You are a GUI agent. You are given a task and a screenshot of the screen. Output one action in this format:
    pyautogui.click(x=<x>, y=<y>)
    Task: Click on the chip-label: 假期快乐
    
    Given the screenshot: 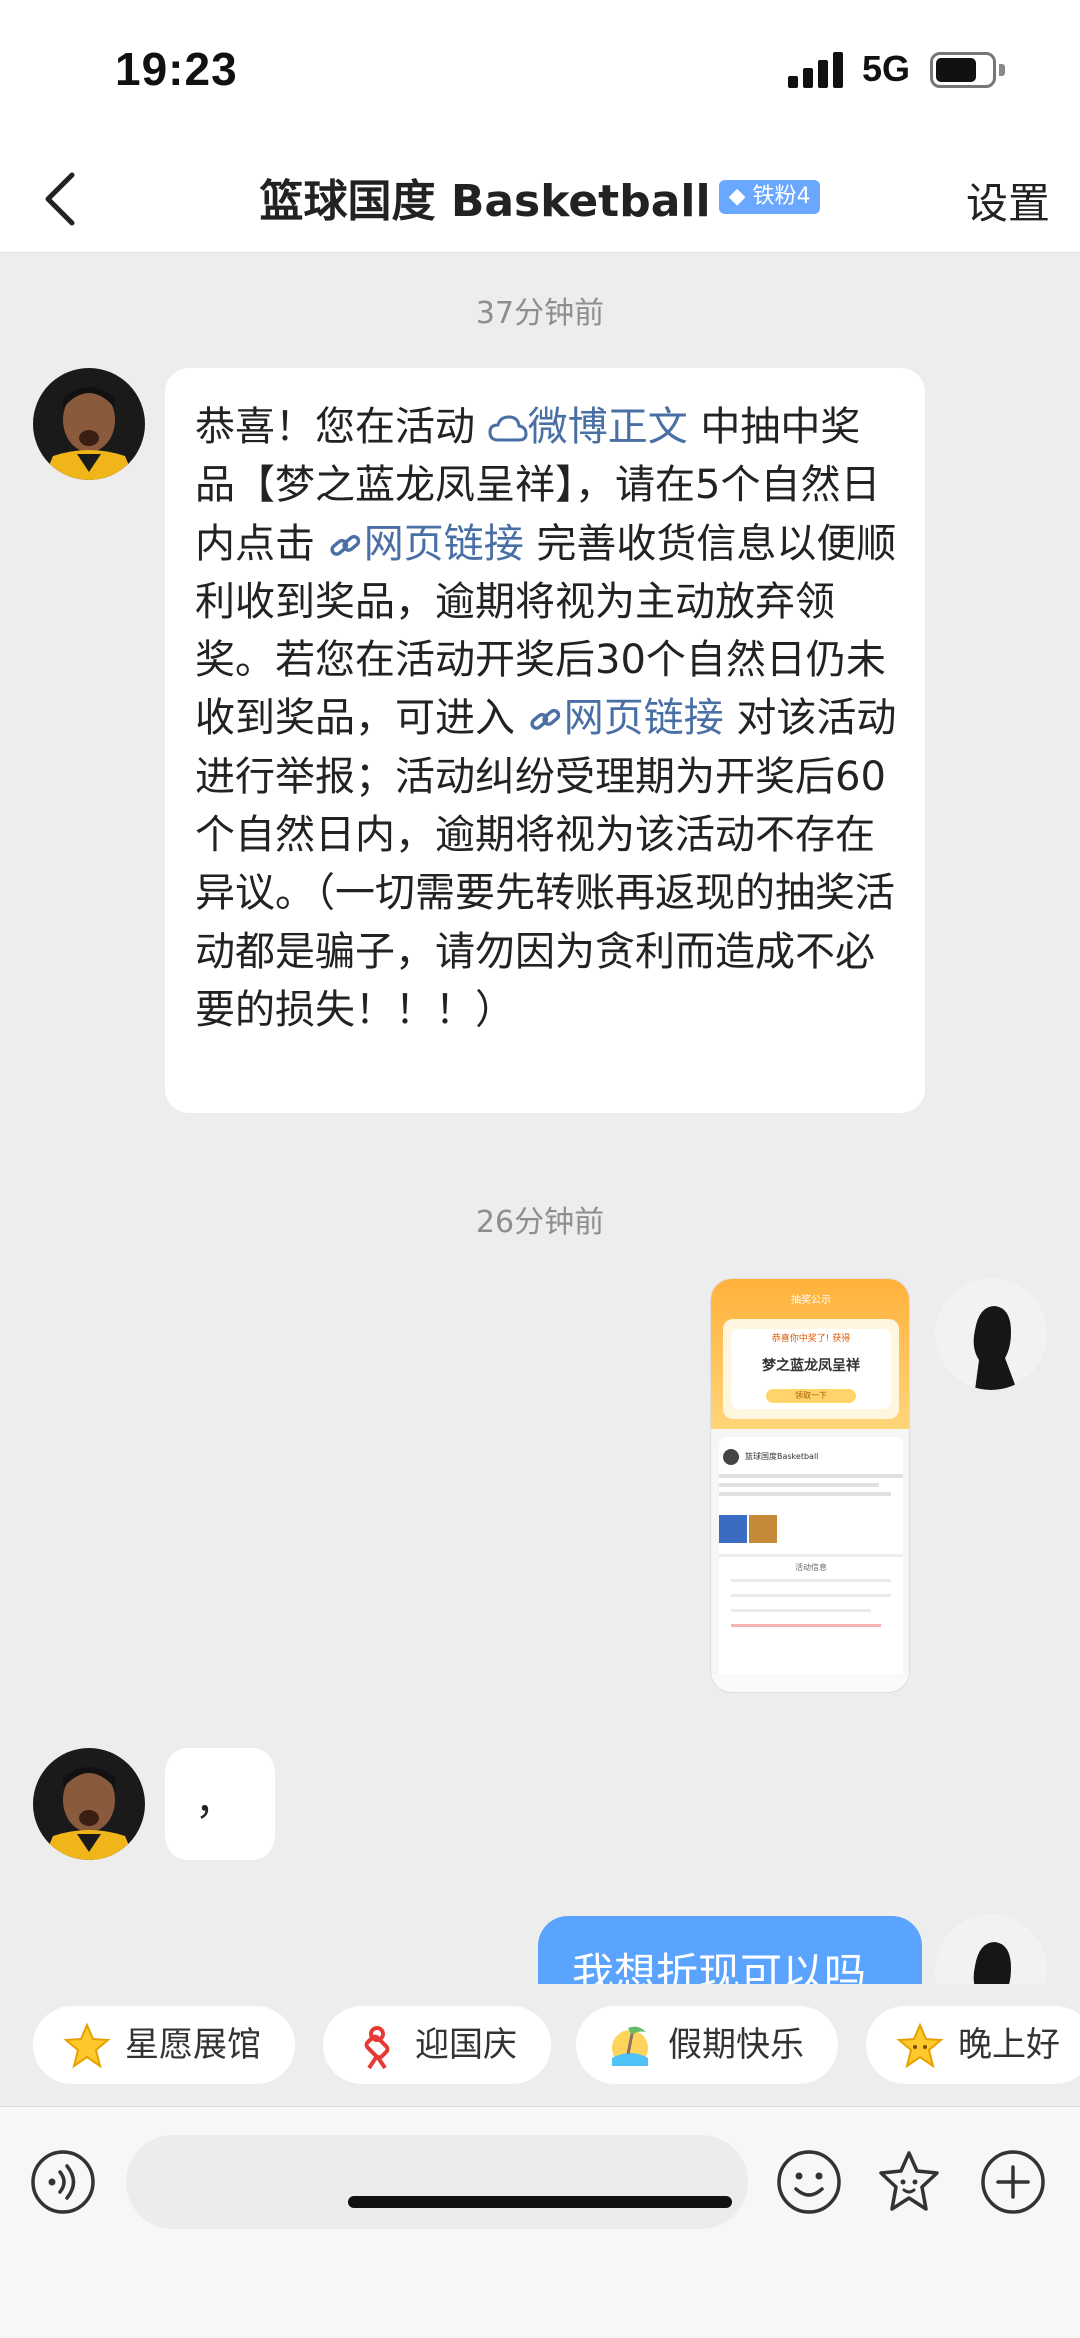 What is the action you would take?
    pyautogui.click(x=736, y=2045)
    